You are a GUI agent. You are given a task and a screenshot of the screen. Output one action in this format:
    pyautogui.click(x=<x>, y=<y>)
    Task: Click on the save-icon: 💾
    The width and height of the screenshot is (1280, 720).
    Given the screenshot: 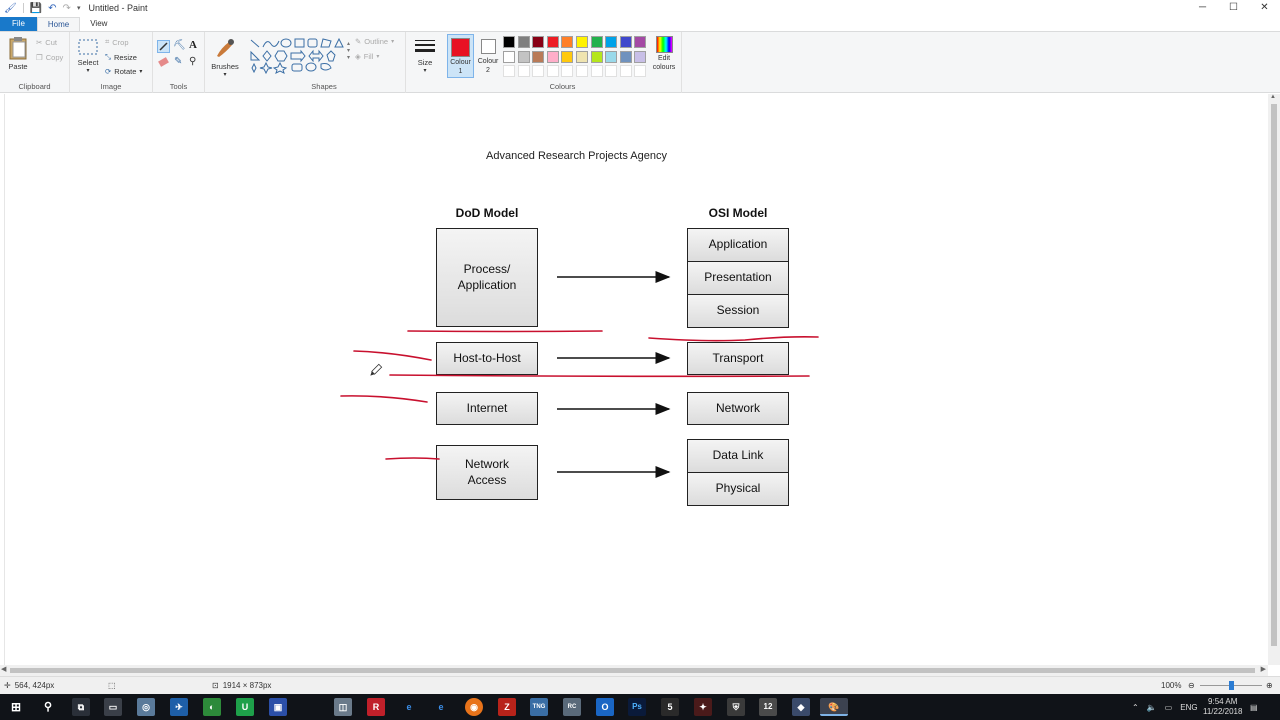 What is the action you would take?
    pyautogui.click(x=36, y=8)
    